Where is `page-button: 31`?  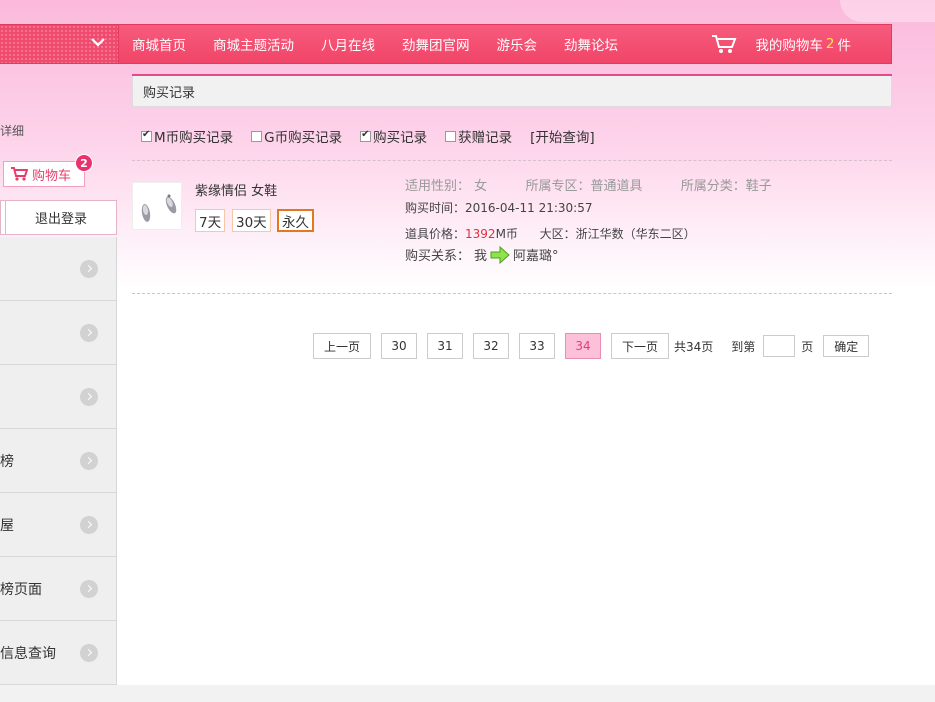
page-button: 31 is located at coordinates (445, 346).